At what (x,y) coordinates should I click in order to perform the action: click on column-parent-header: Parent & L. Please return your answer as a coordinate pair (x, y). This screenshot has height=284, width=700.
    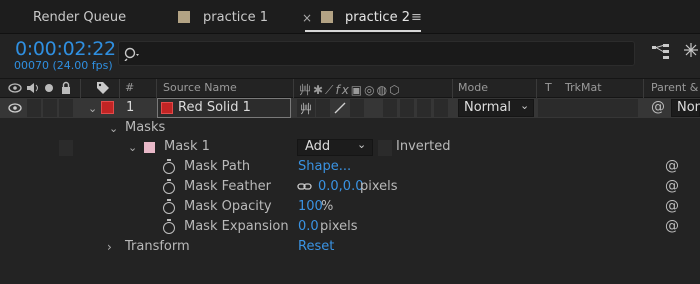
    Looking at the image, I should click on (675, 87).